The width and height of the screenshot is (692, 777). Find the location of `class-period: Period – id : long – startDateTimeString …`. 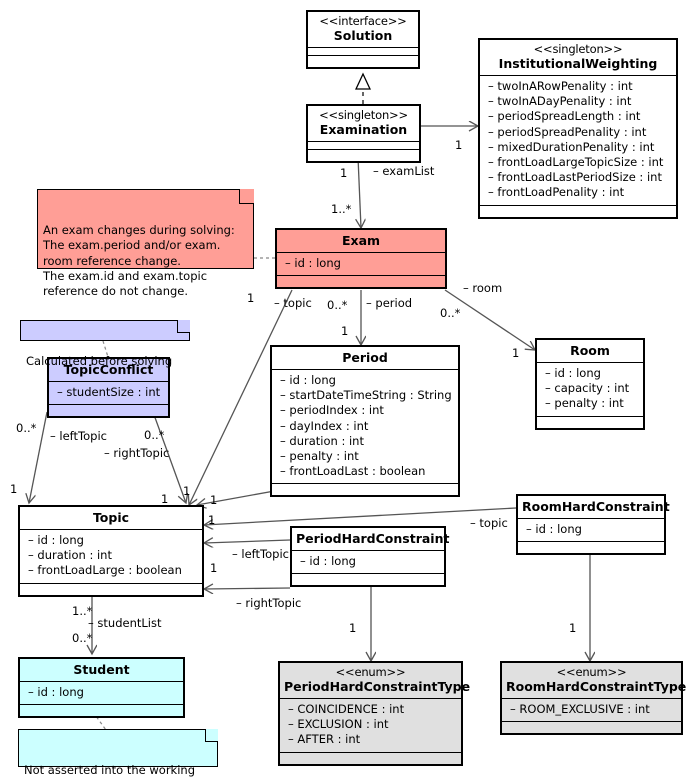

class-period: Period – id : long – startDateTimeString … is located at coordinates (365, 421).